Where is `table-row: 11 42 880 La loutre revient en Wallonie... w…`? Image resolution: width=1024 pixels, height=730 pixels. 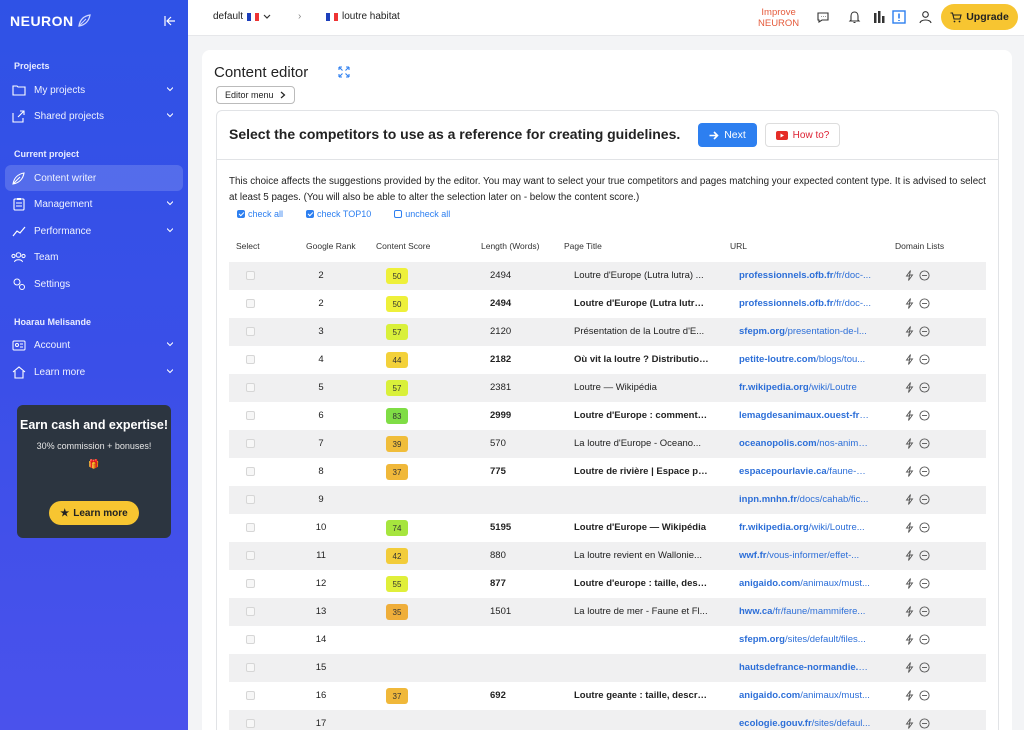 table-row: 11 42 880 La loutre revient en Wallonie... w… is located at coordinates (607, 556).